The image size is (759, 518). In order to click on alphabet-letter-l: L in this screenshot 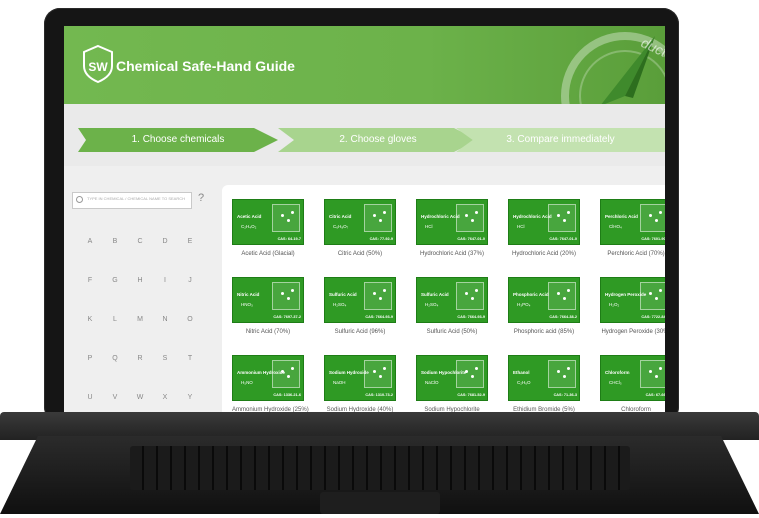, I will do `click(115, 319)`.